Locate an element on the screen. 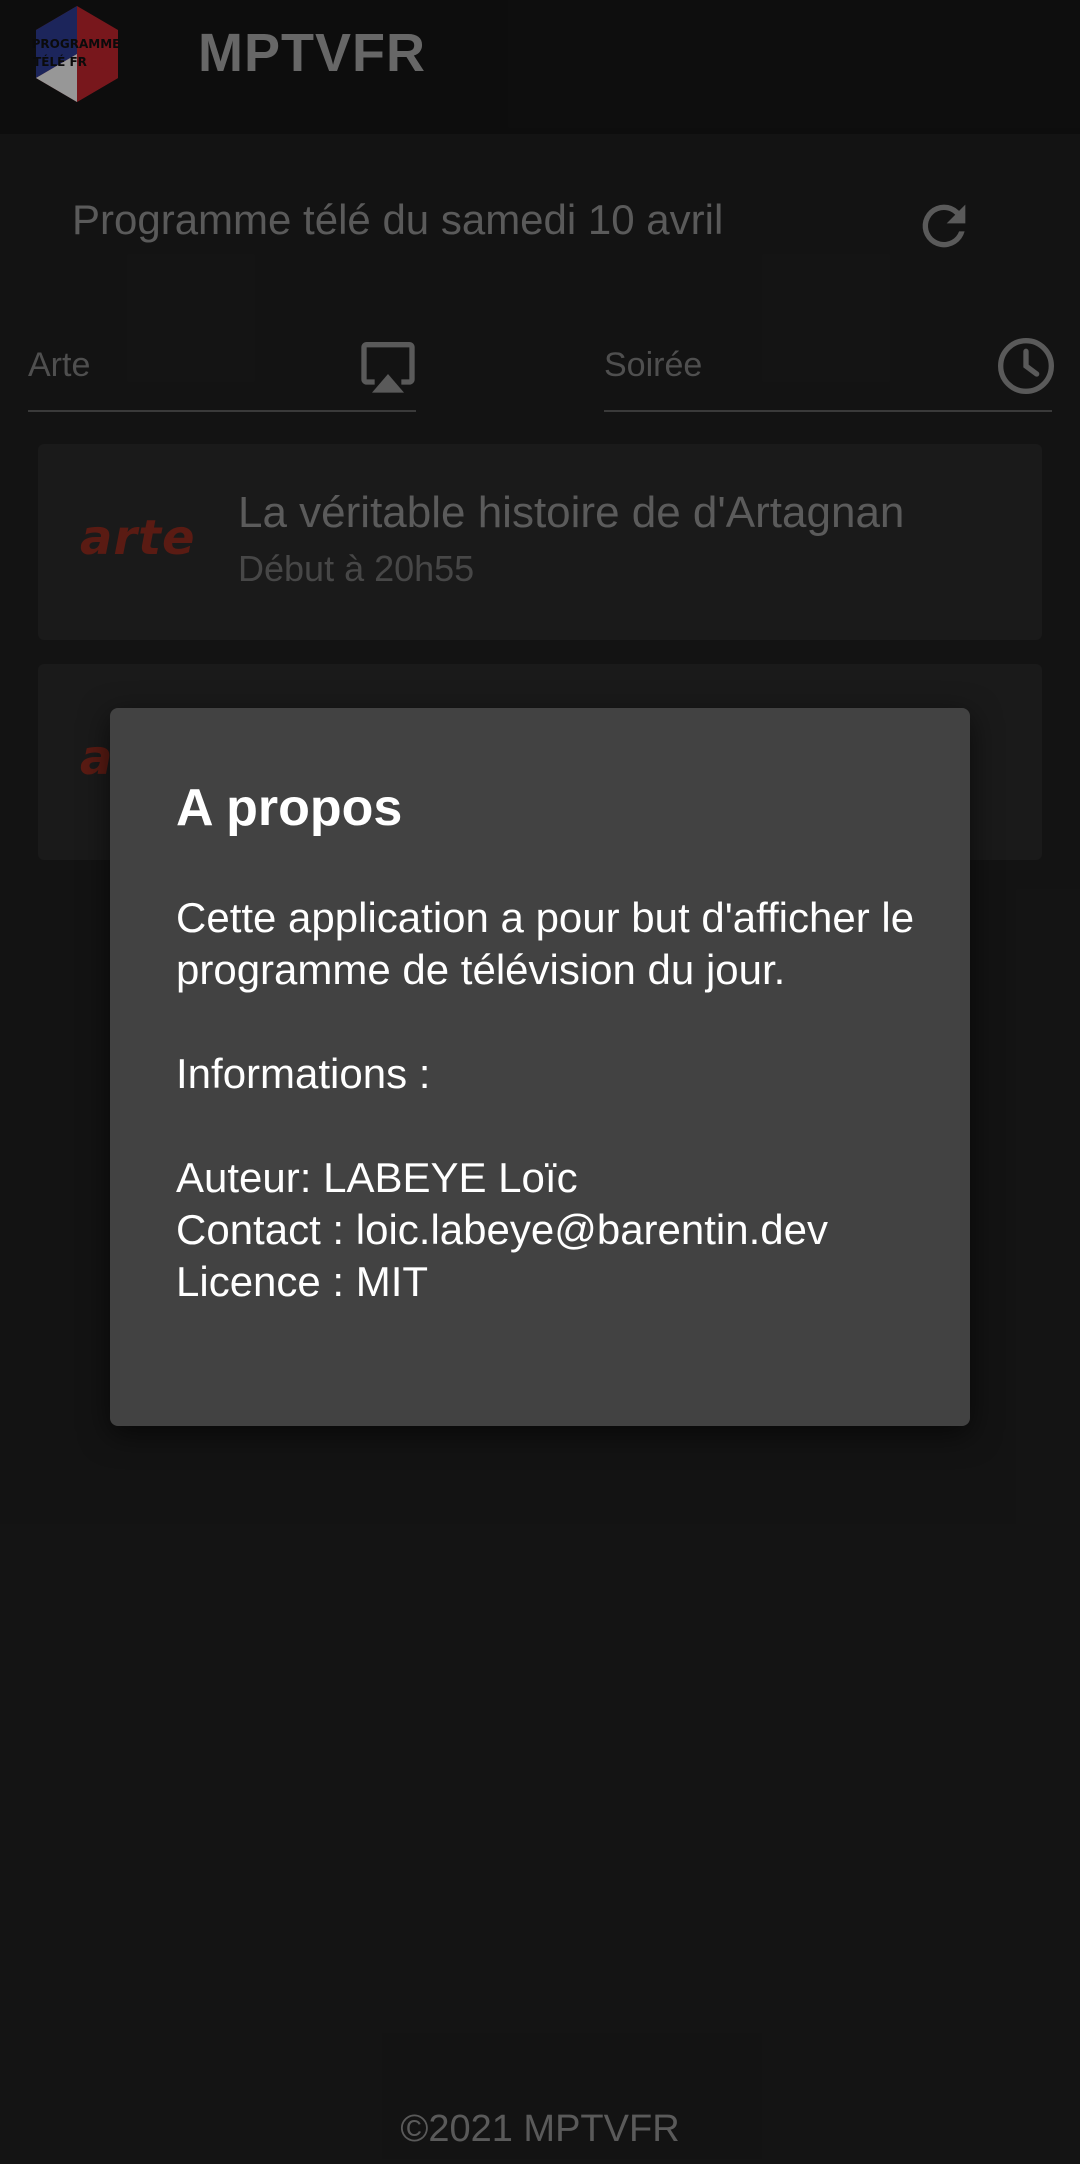 This screenshot has height=2164, width=1080. dialog-author: Auteur: LABEYE Loïc is located at coordinates (377, 1177).